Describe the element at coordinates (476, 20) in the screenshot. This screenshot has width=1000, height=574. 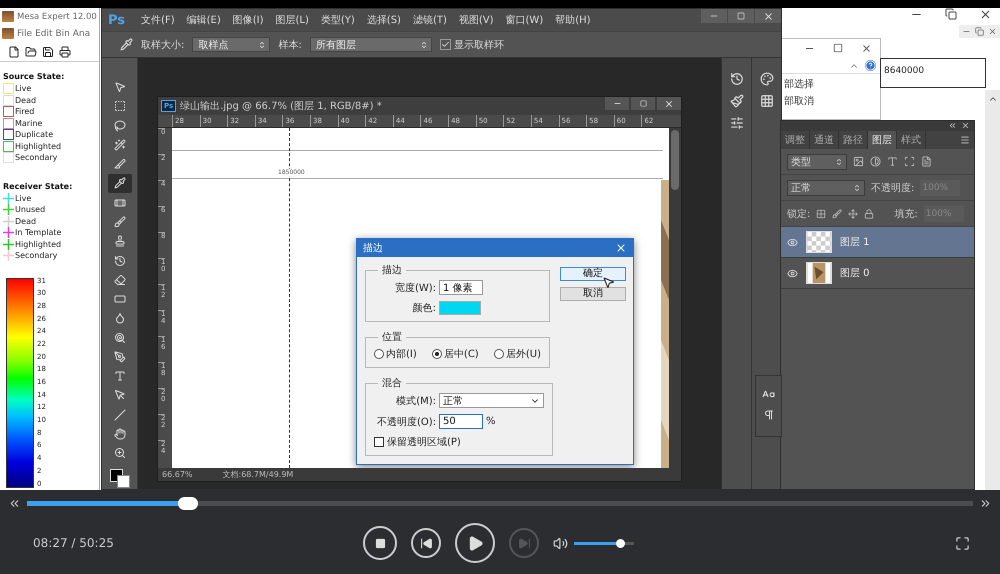
I see `menu-item: 视图(V)` at that location.